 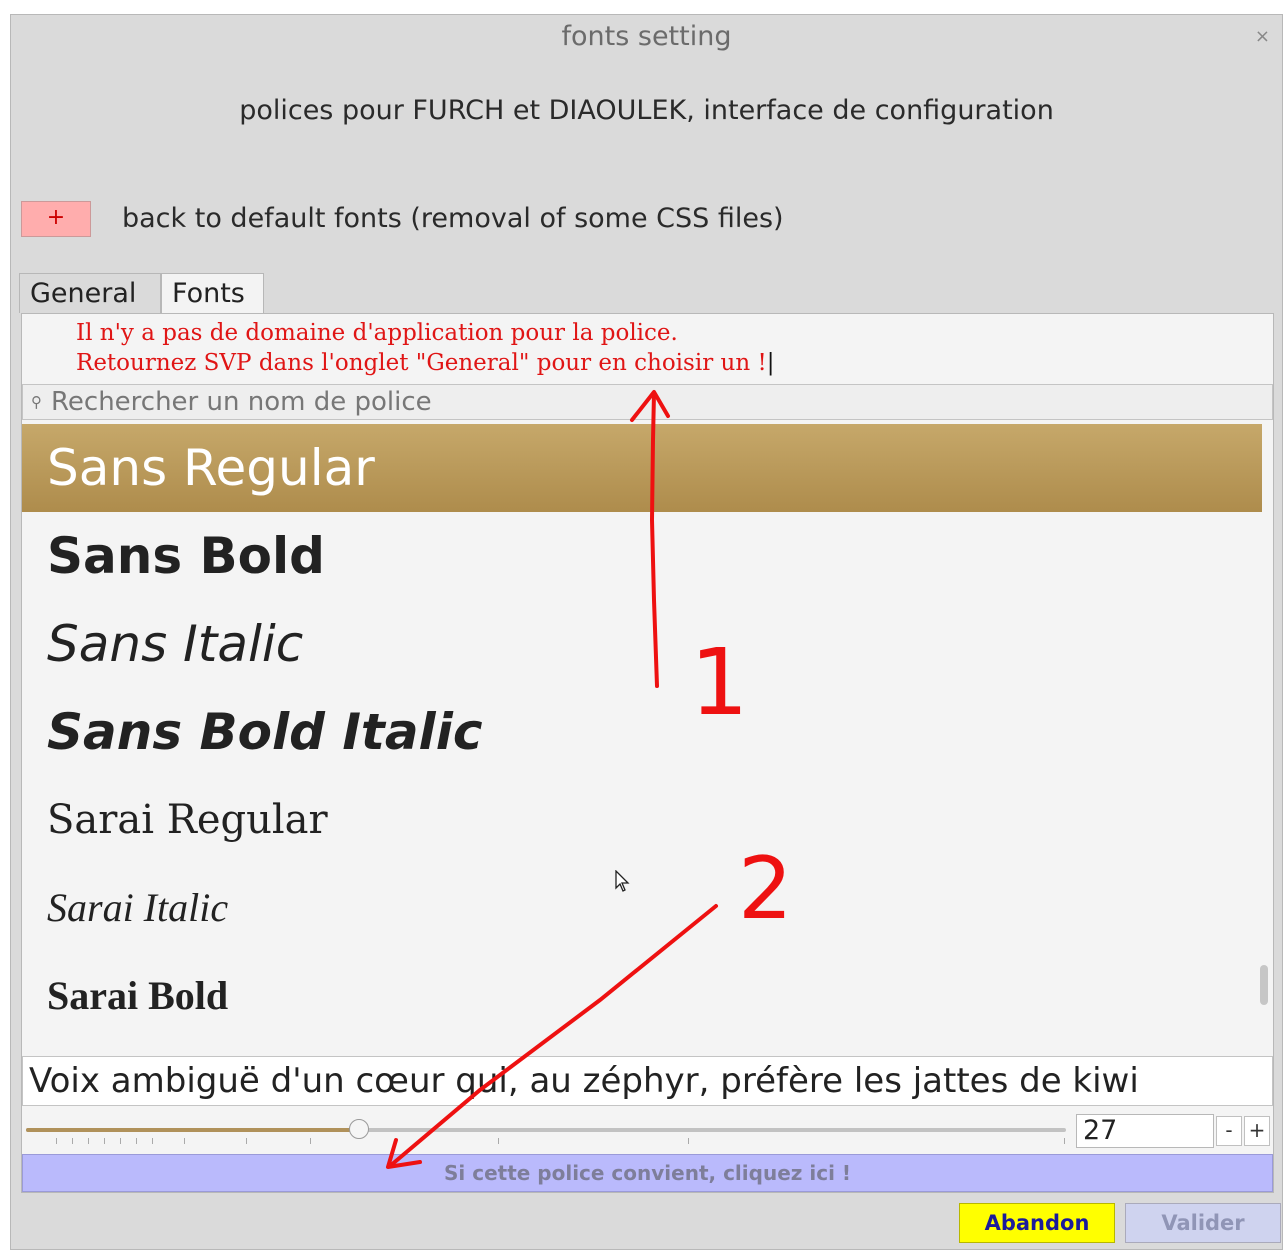 I want to click on reset-fonts-button: +, so click(x=56, y=219).